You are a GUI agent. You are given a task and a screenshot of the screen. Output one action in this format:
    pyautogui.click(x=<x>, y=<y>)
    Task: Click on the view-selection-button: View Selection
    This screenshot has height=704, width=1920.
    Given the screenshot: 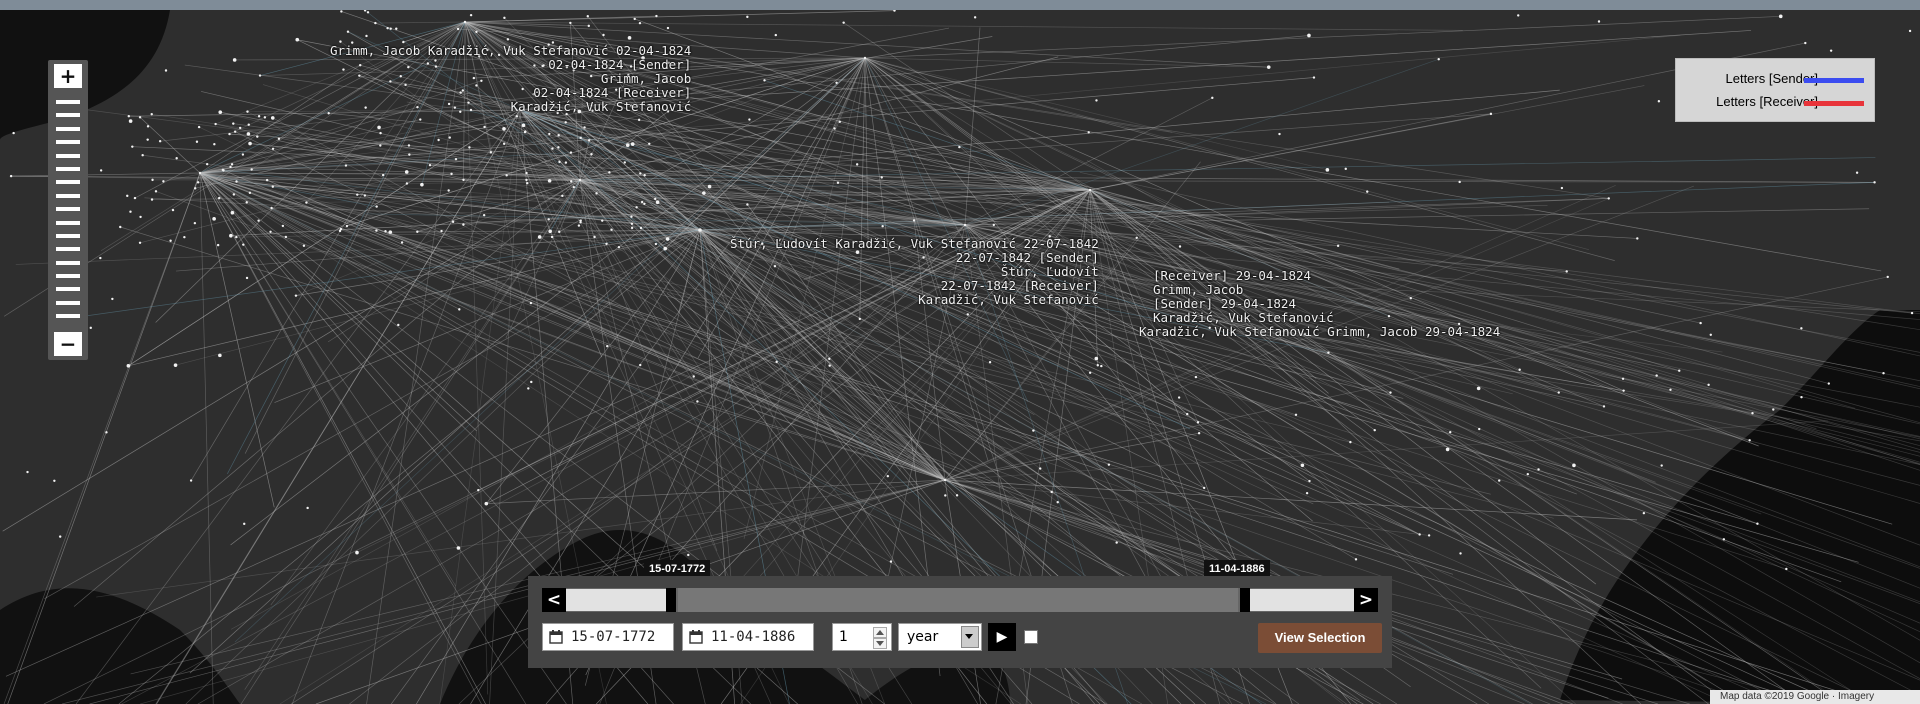 What is the action you would take?
    pyautogui.click(x=1320, y=638)
    